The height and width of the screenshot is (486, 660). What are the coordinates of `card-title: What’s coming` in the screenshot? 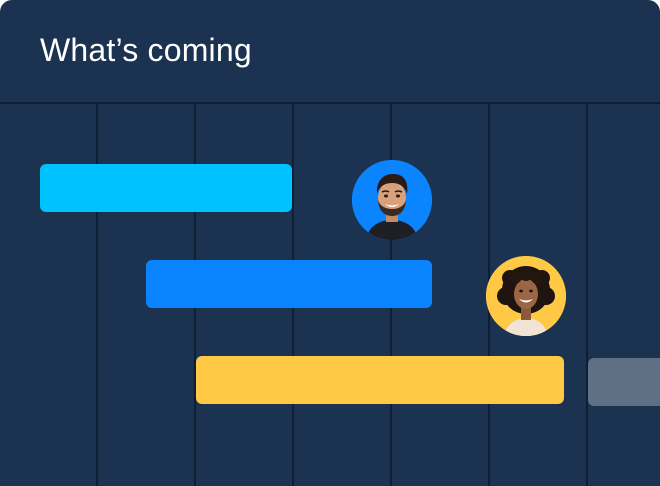 It's located at (146, 50).